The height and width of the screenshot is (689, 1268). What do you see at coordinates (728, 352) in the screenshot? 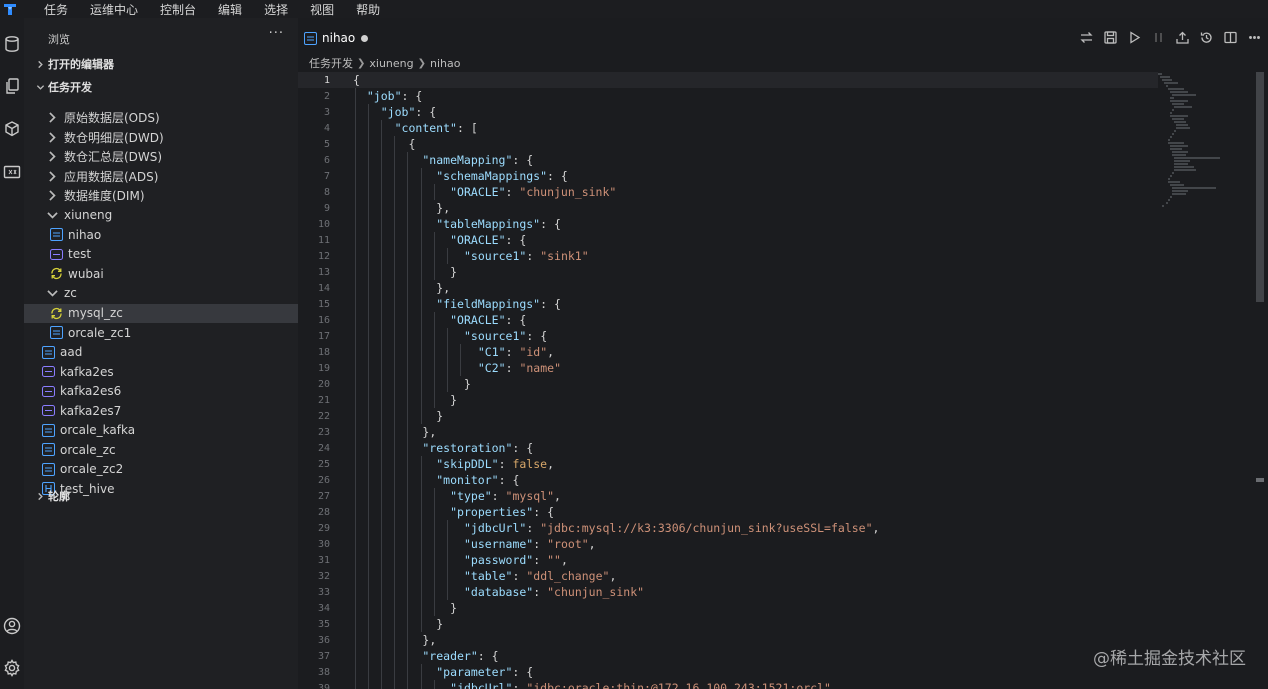
I see `code-line: 18 "C1": "id",` at bounding box center [728, 352].